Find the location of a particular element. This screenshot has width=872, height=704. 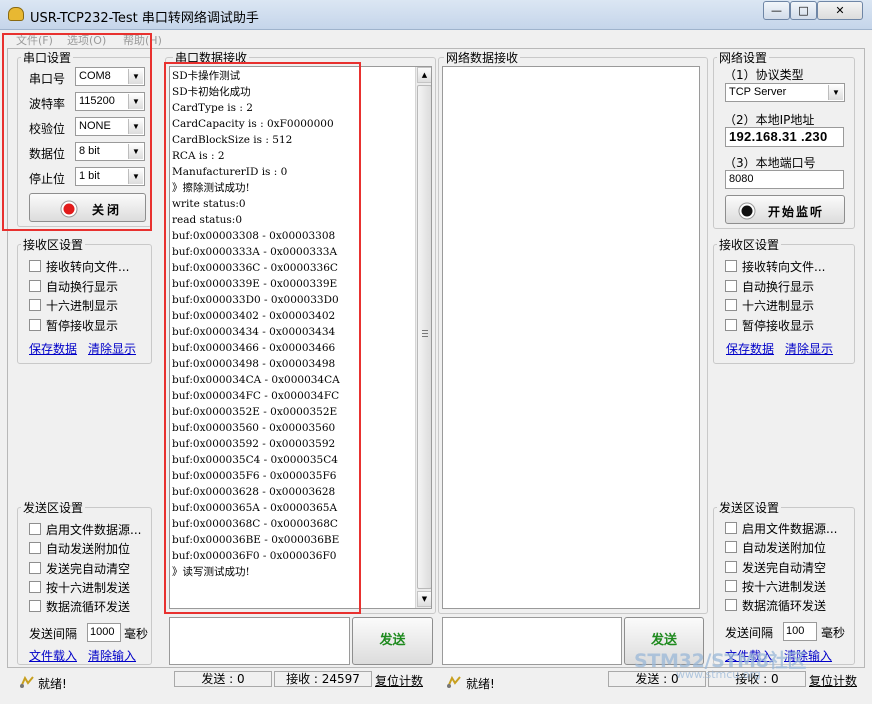

minimize-button: — is located at coordinates (776, 10).